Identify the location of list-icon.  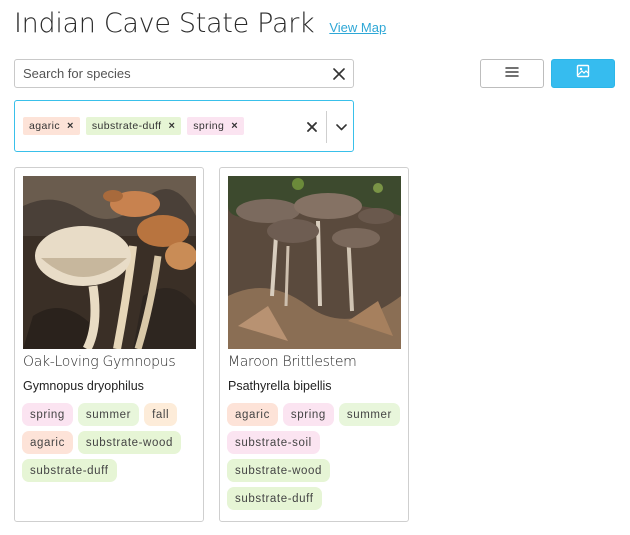
(512, 74).